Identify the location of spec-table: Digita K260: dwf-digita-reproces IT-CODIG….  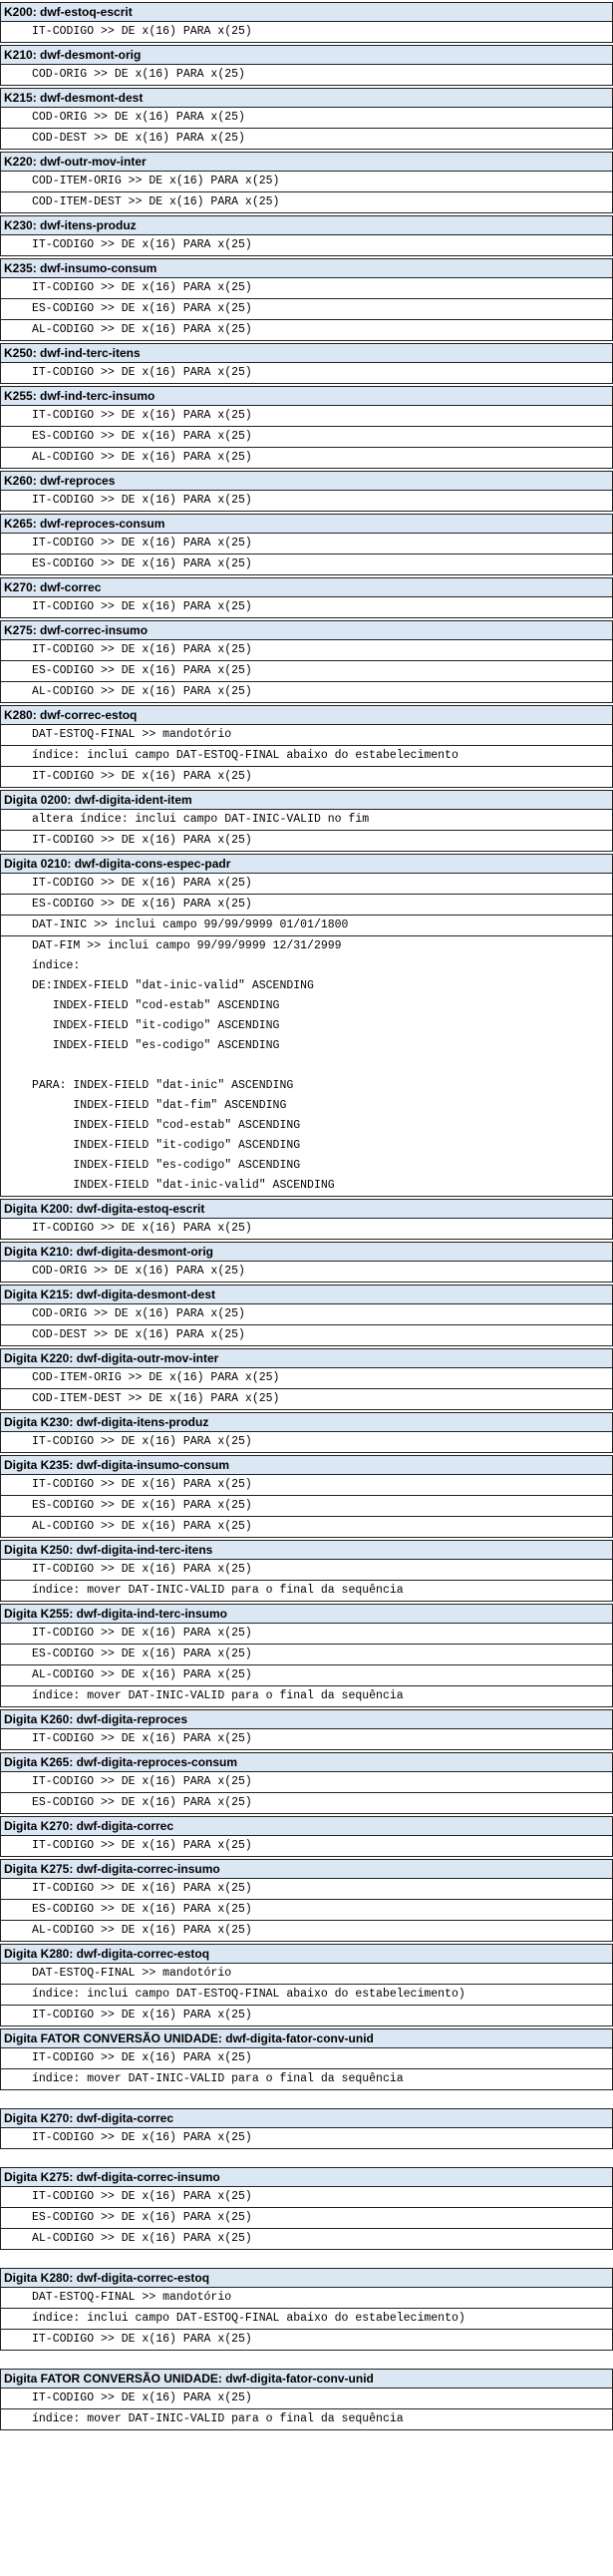
(306, 1730).